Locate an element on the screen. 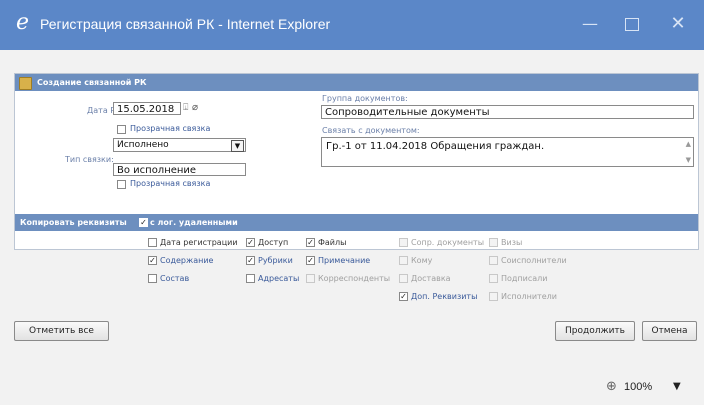 The height and width of the screenshot is (405, 704). close-button: ✕ is located at coordinates (678, 24).